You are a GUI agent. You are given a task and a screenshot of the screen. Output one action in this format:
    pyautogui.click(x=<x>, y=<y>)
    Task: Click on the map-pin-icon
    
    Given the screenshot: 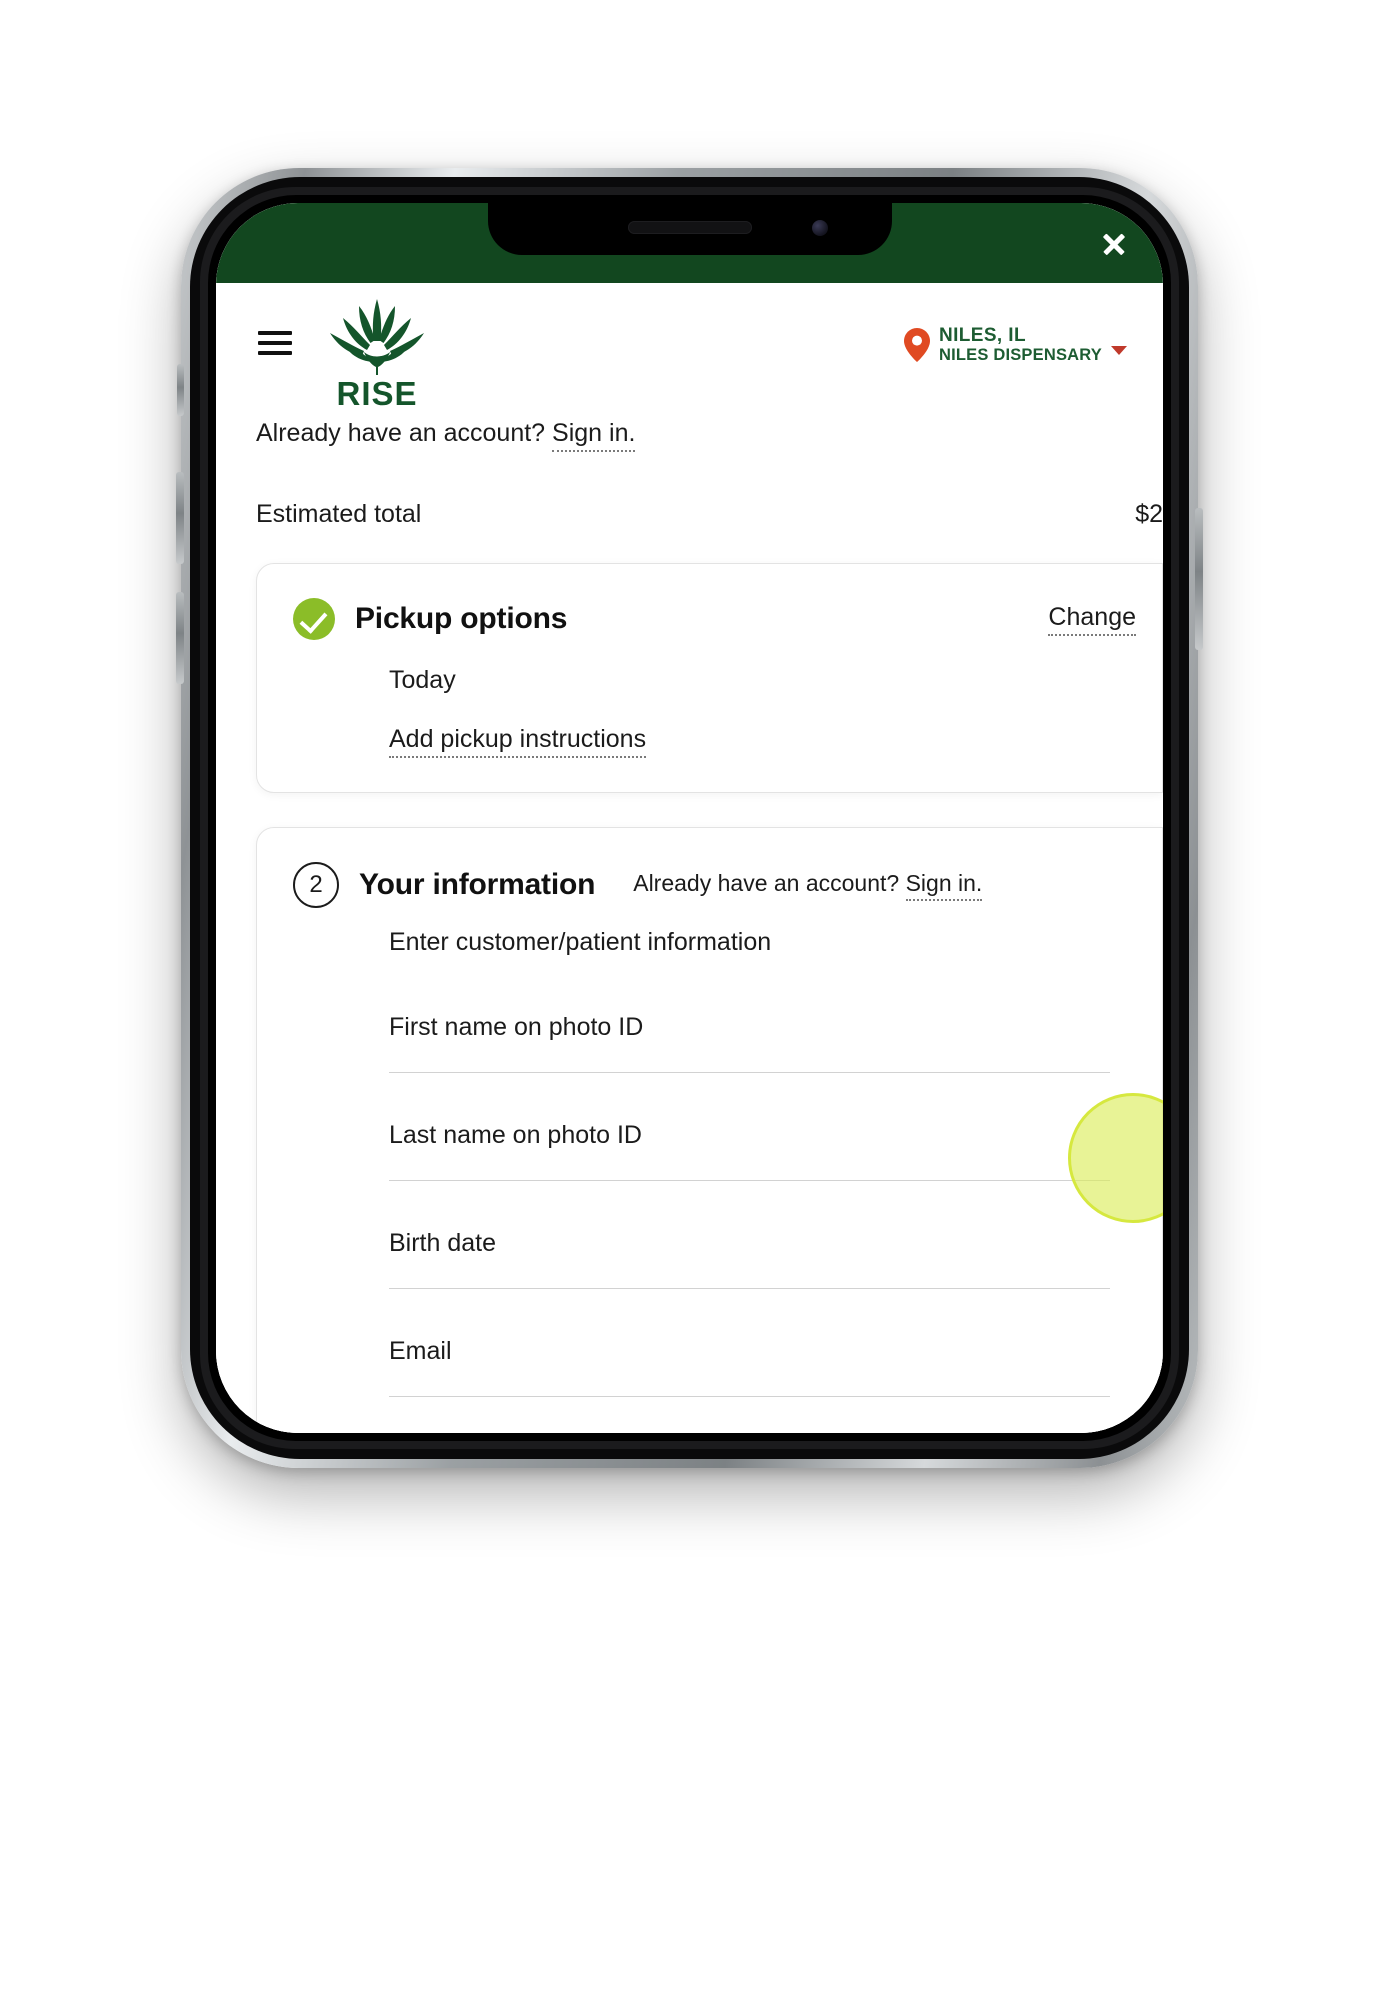 What is the action you would take?
    pyautogui.click(x=916, y=344)
    